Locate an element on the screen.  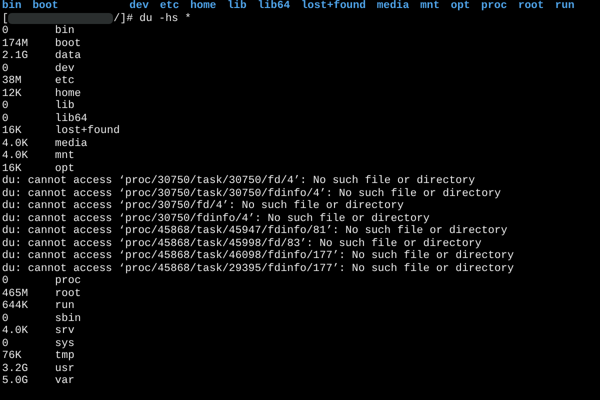
directory-name: usr is located at coordinates (64, 368).